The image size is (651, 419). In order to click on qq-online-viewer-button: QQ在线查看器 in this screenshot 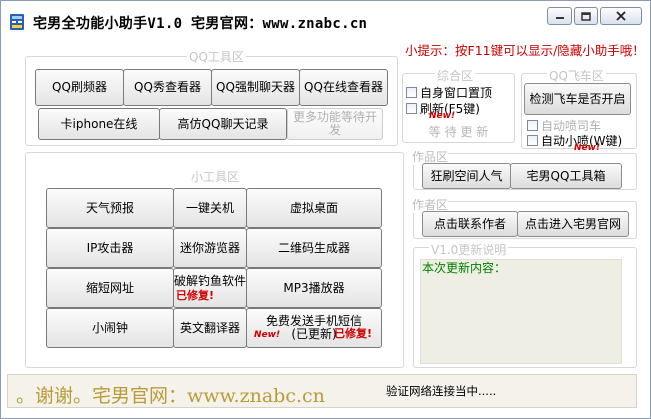, I will do `click(343, 87)`.